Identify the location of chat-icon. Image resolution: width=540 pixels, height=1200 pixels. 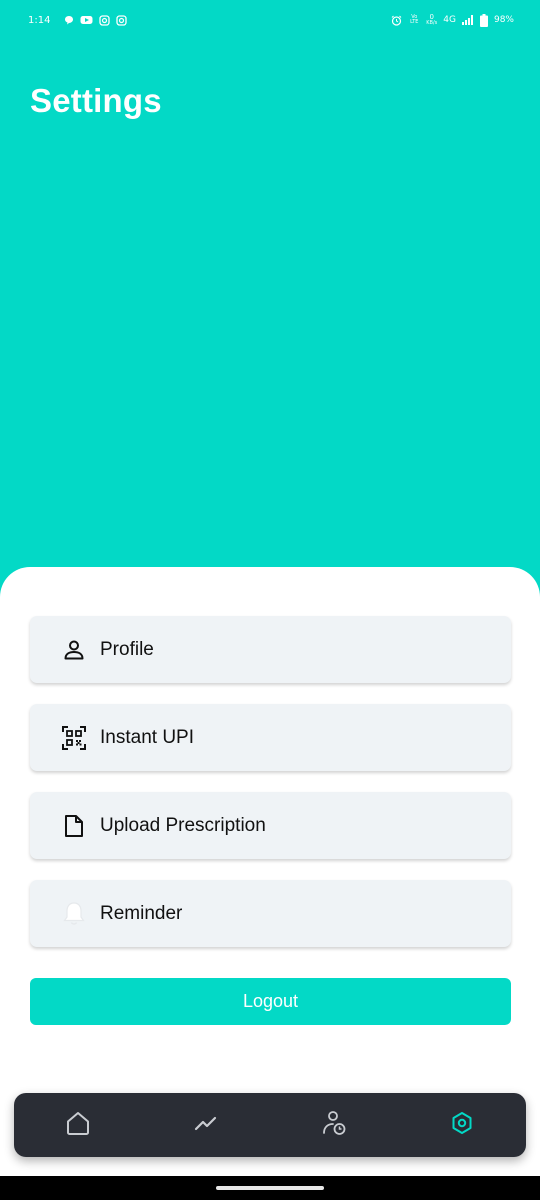
(69, 20).